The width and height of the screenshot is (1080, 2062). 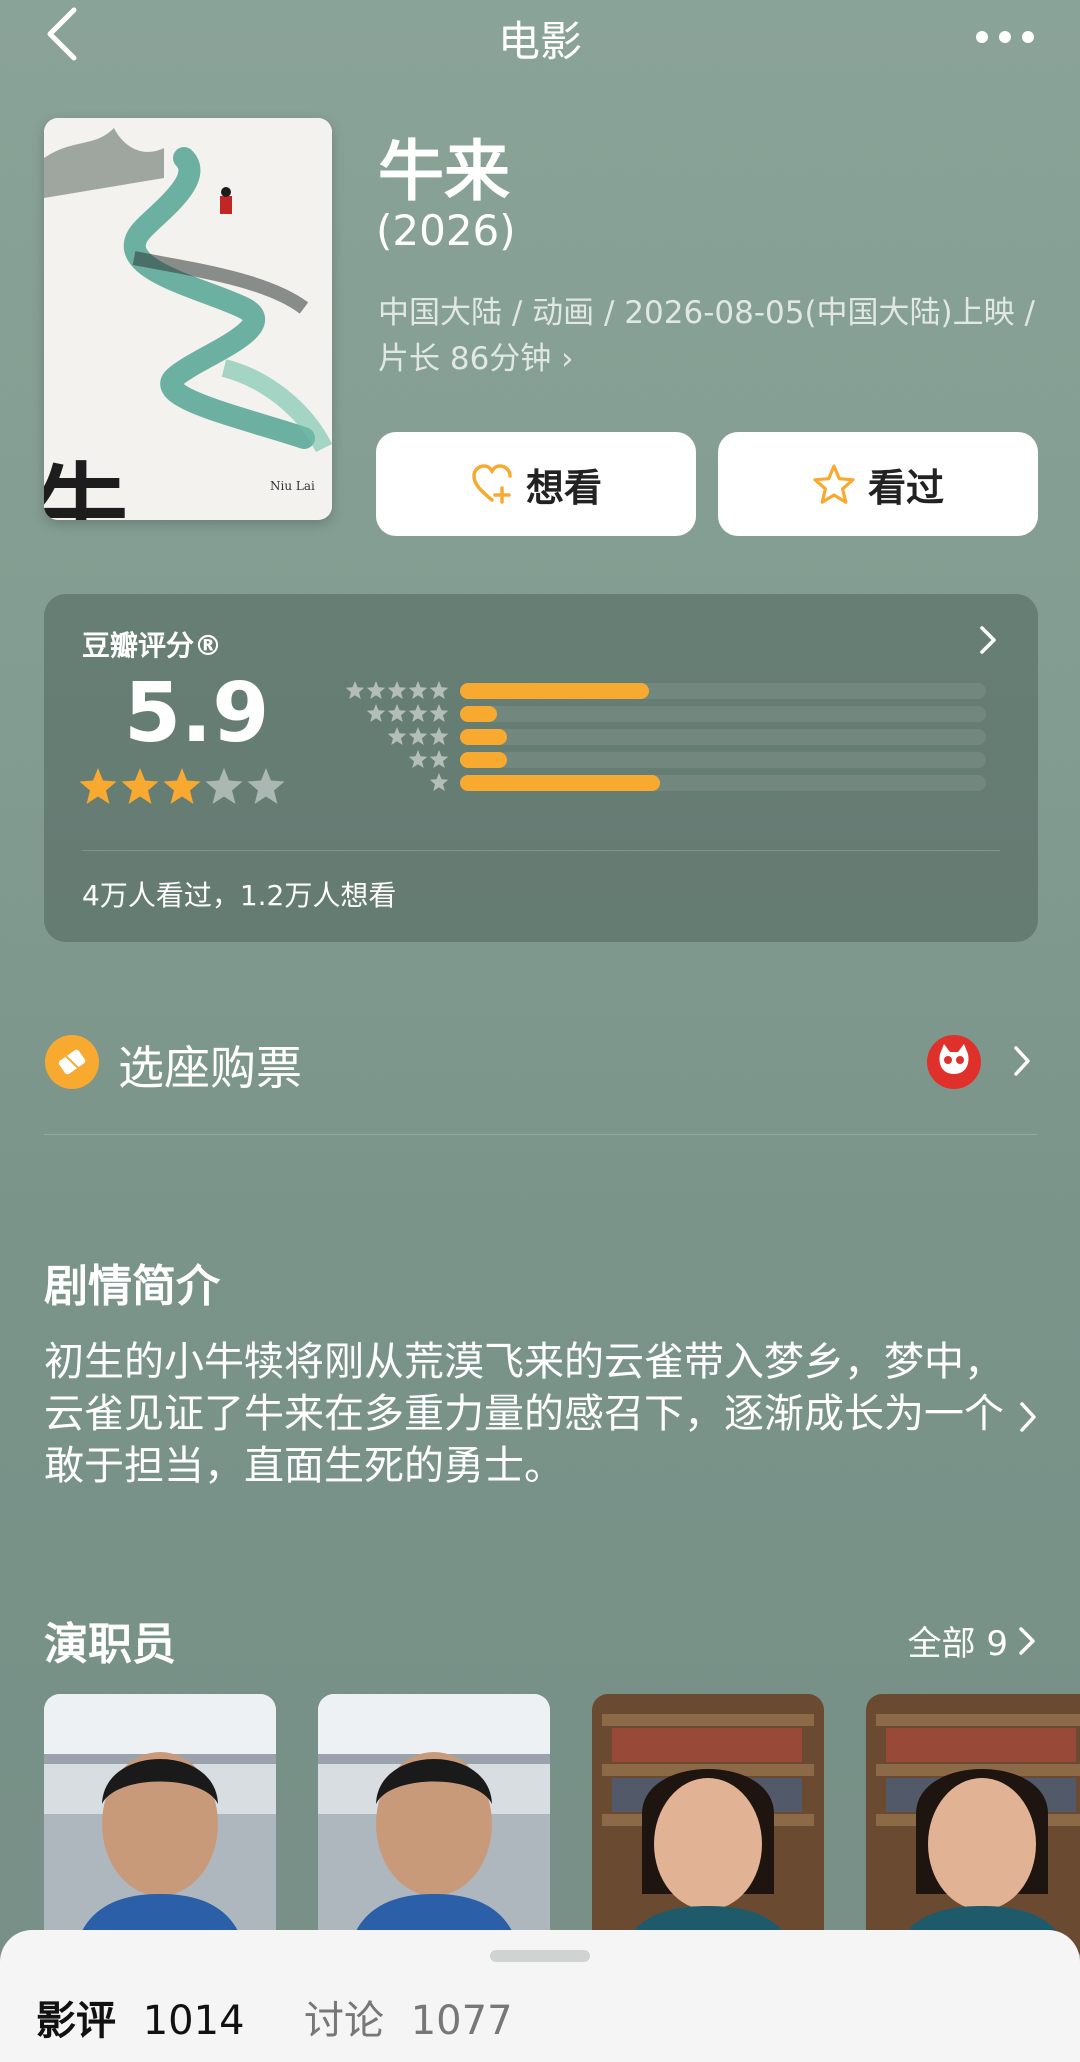 I want to click on synopsis-title: 剧情简介, so click(x=132, y=1286).